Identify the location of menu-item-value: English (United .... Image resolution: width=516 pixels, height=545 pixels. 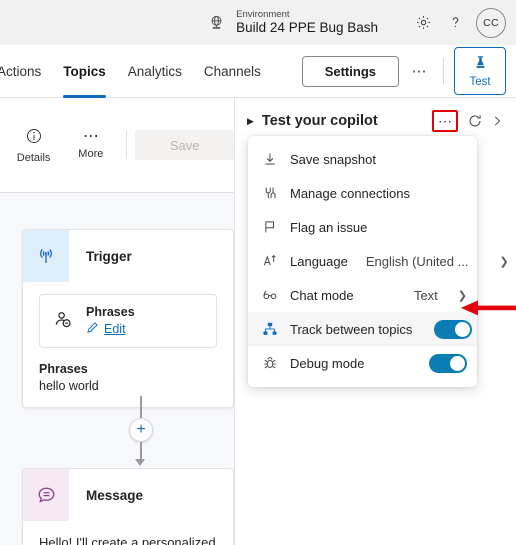
(417, 261).